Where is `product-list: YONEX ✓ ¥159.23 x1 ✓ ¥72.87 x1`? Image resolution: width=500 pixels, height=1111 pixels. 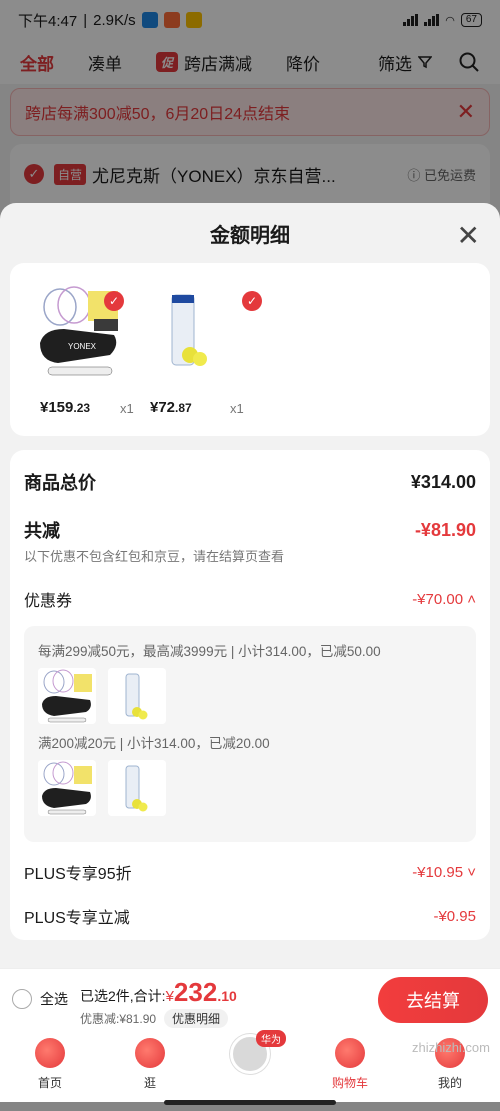
product-list: YONEX ✓ ¥159.23 x1 ✓ ¥72.87 x1 is located at coordinates (250, 349).